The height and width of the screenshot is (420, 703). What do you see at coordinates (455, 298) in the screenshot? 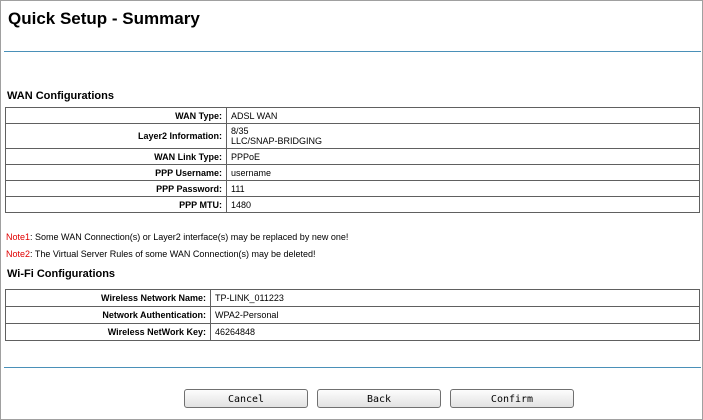
I see `wireless-network-name-value: TP-LINK_011223` at bounding box center [455, 298].